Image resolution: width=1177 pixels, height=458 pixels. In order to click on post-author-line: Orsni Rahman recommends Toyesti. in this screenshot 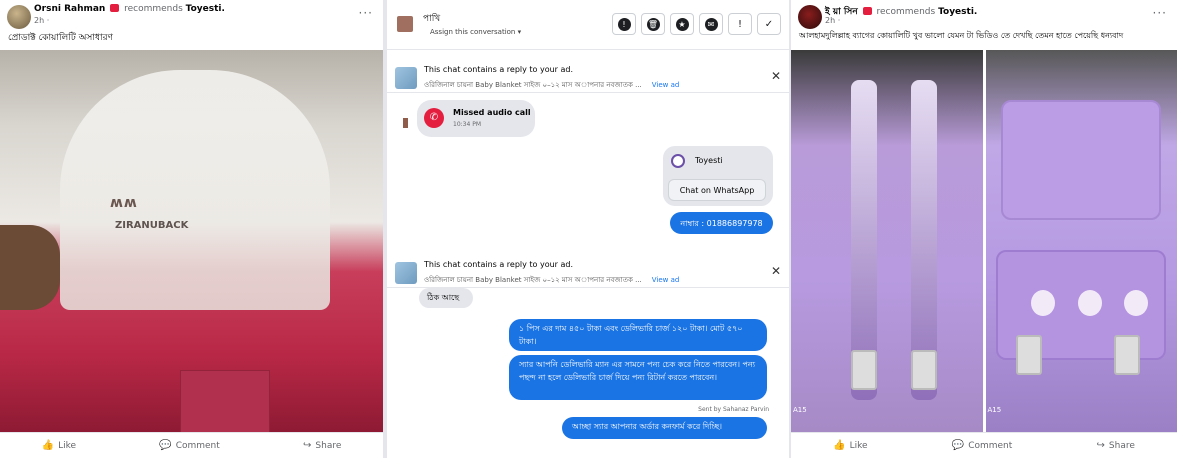, I will do `click(129, 9)`.